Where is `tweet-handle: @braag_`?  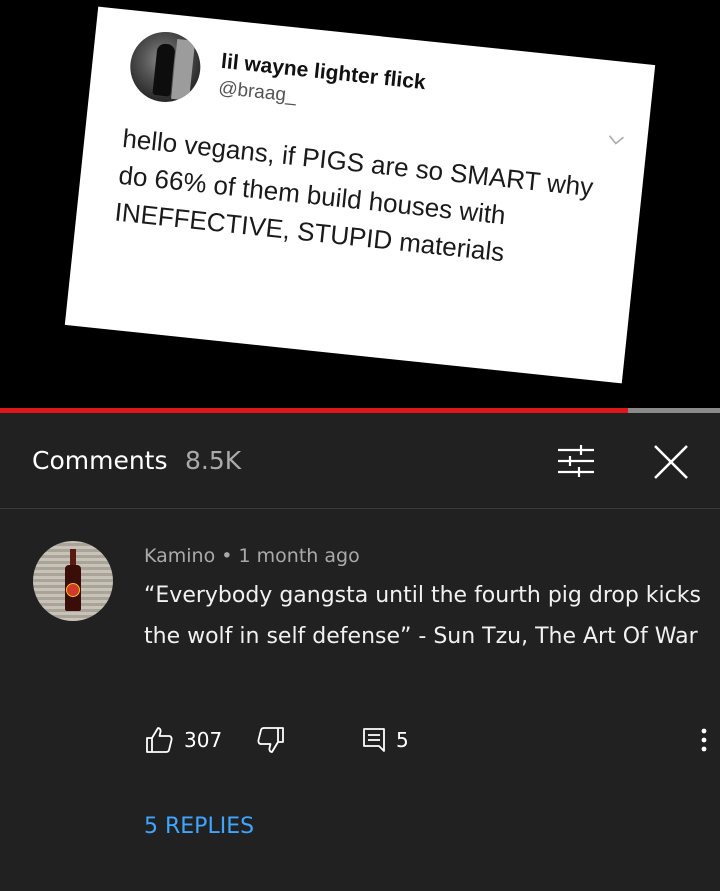
tweet-handle: @braag_ is located at coordinates (257, 92).